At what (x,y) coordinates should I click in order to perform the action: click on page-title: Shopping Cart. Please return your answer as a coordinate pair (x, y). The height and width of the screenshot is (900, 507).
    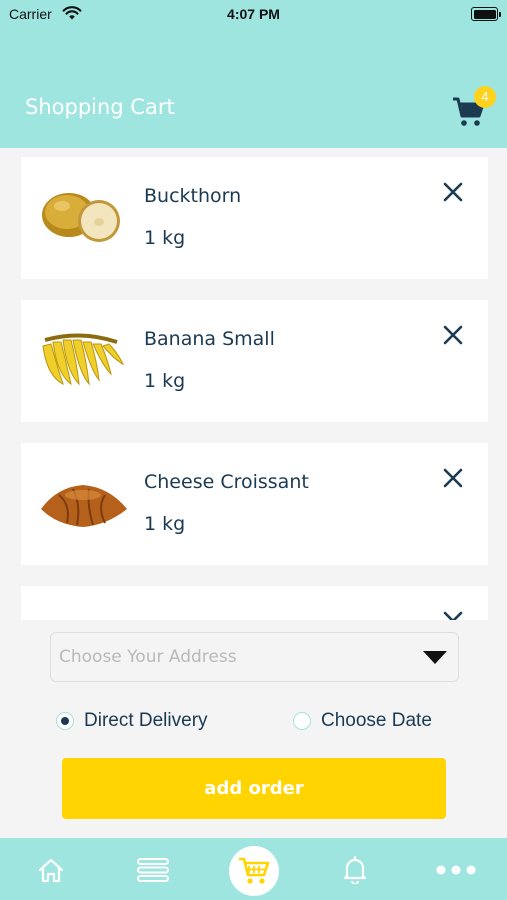
    Looking at the image, I should click on (100, 107).